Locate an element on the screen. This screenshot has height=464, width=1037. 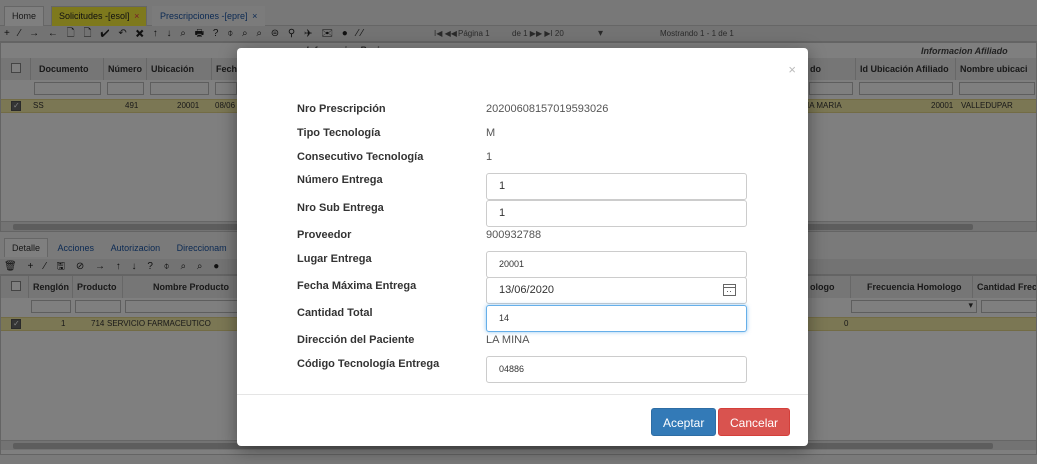
nro-sub-entrega-input: 1 is located at coordinates (616, 213).